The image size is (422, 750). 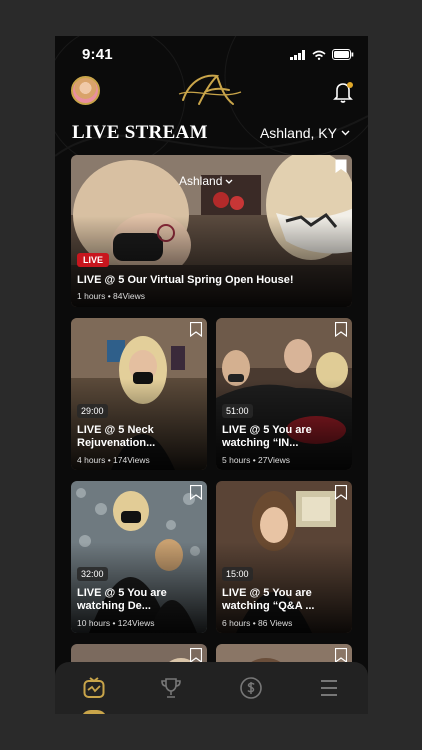 I want to click on wifi-icon, so click(x=319, y=55).